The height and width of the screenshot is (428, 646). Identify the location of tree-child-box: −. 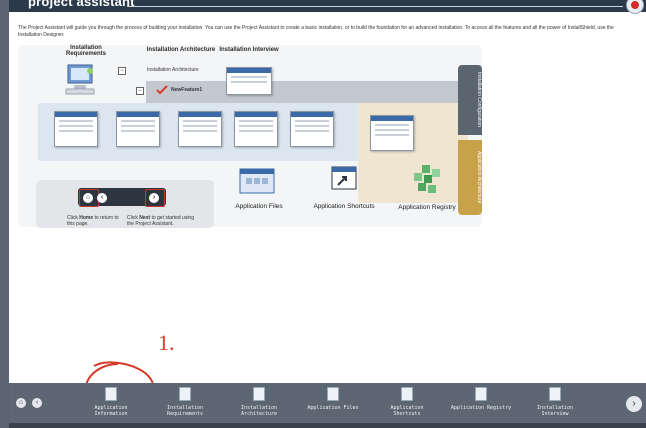
(140, 91).